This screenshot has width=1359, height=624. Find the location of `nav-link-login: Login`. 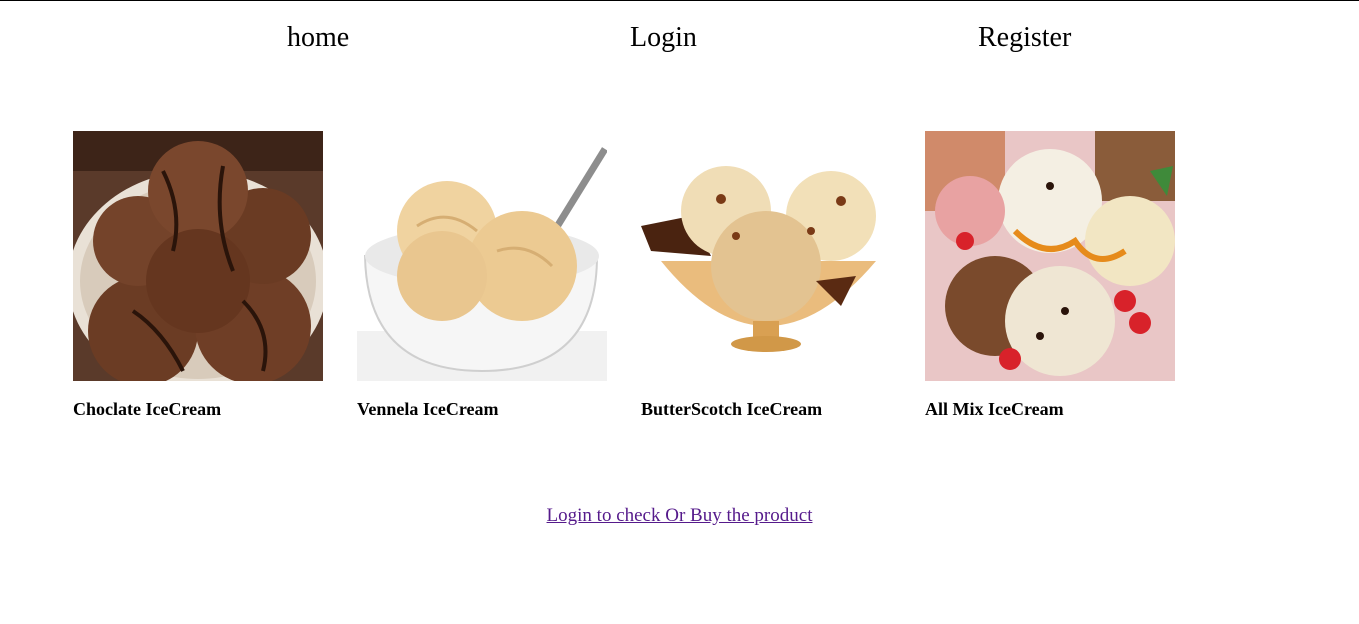

nav-link-login: Login is located at coordinates (663, 38).